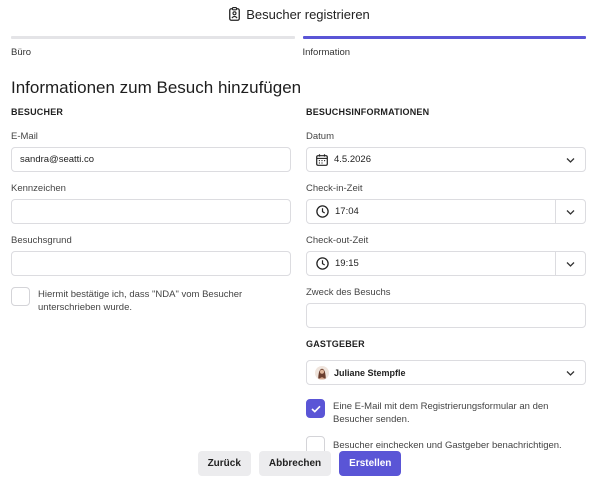 This screenshot has width=599, height=483. What do you see at coordinates (38, 188) in the screenshot?
I see `plate-label: Kennzeichen` at bounding box center [38, 188].